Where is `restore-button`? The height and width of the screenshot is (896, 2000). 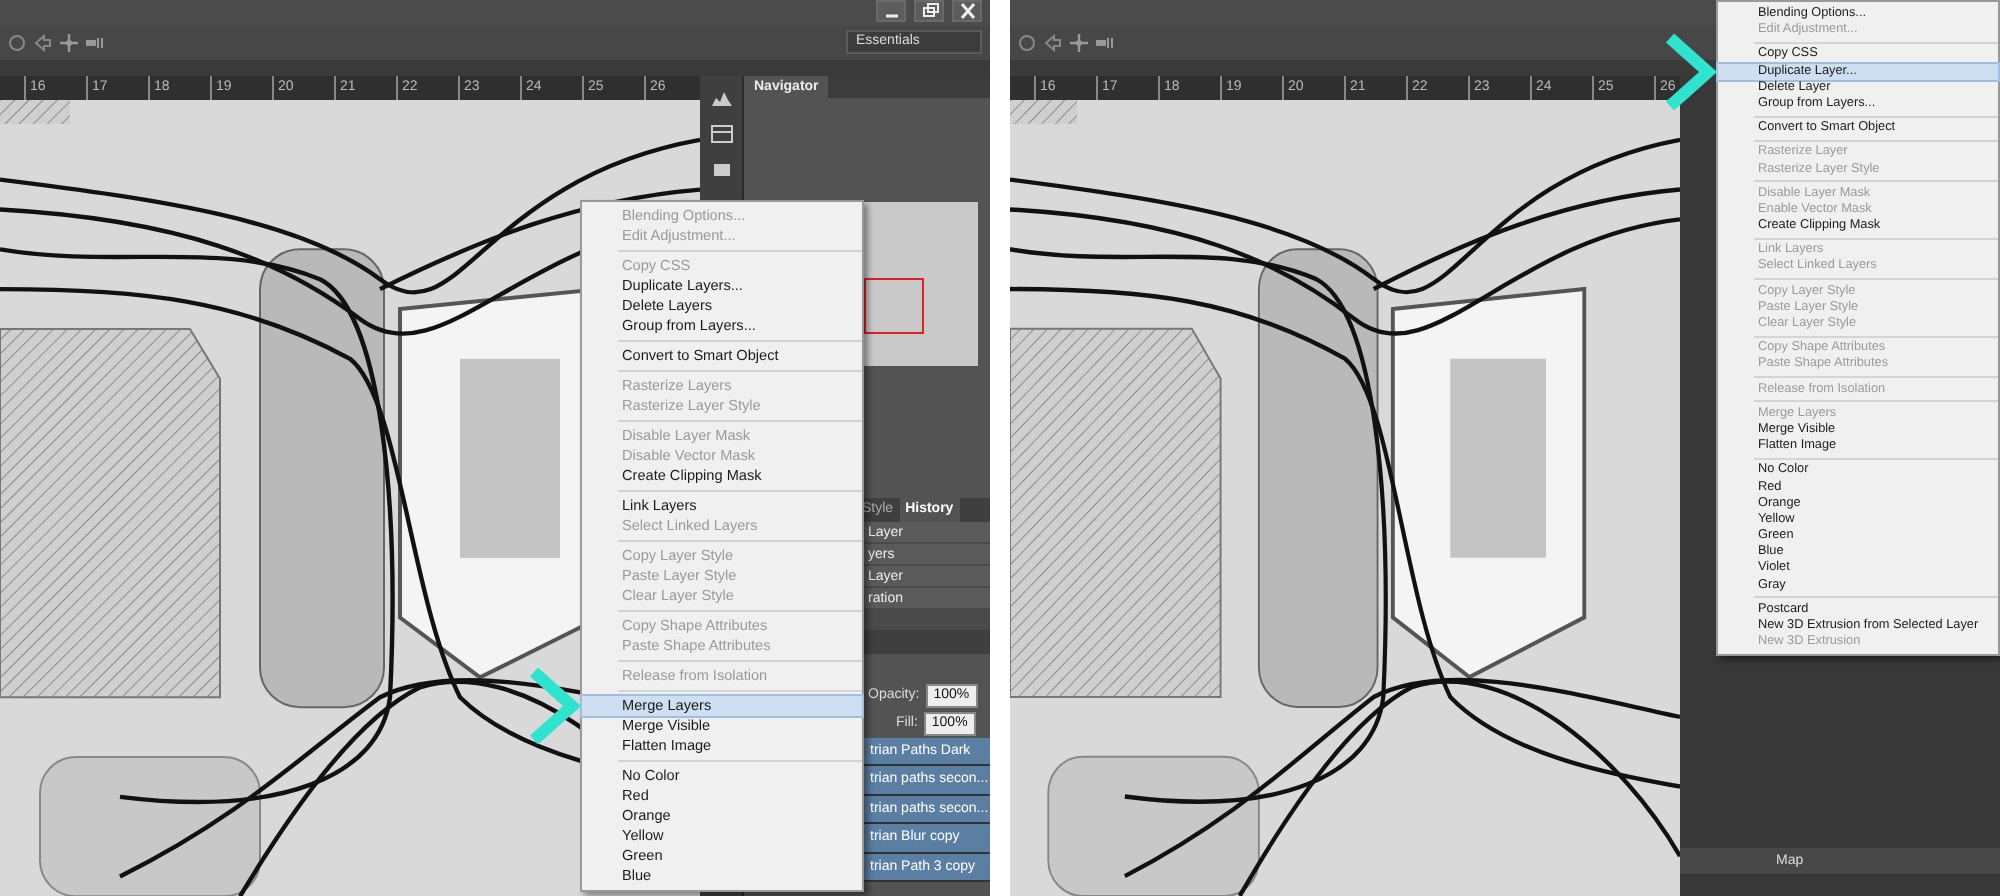
restore-button is located at coordinates (929, 11).